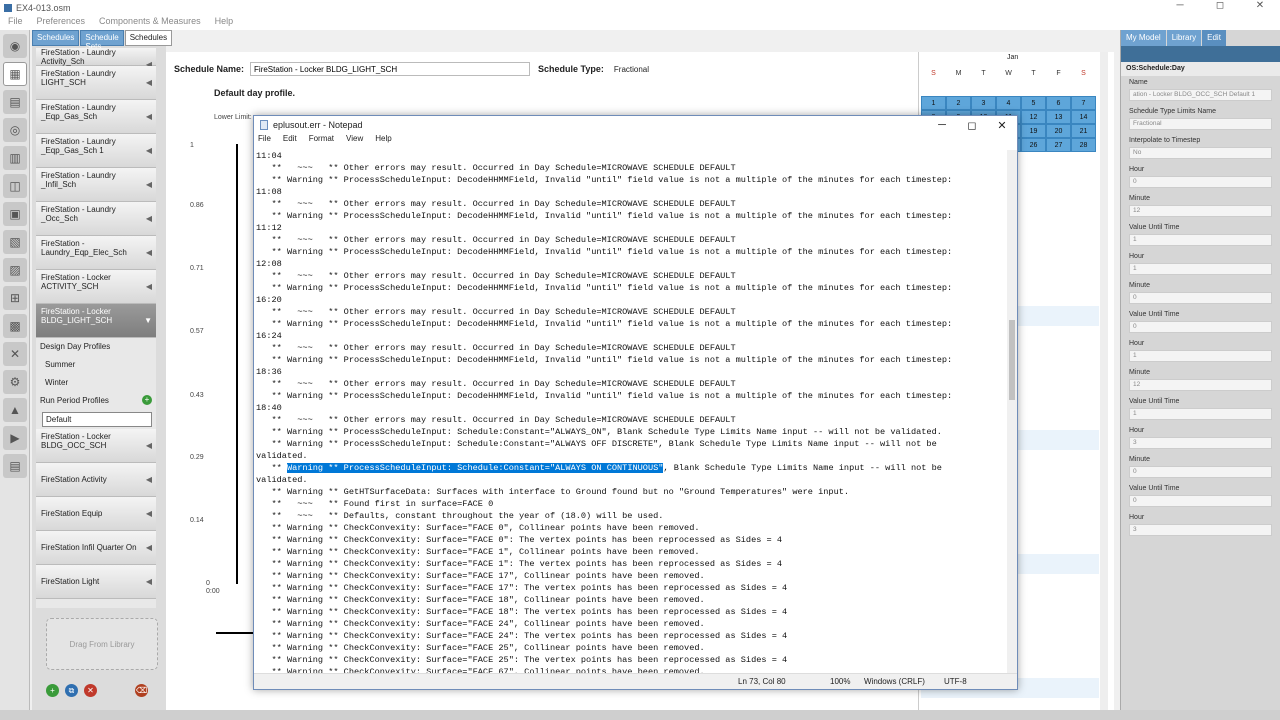 This screenshot has width=1280, height=720. Describe the element at coordinates (96, 287) in the screenshot. I see `list-item: FireStation - Locker ACTIVITY_SCH ◀` at that location.